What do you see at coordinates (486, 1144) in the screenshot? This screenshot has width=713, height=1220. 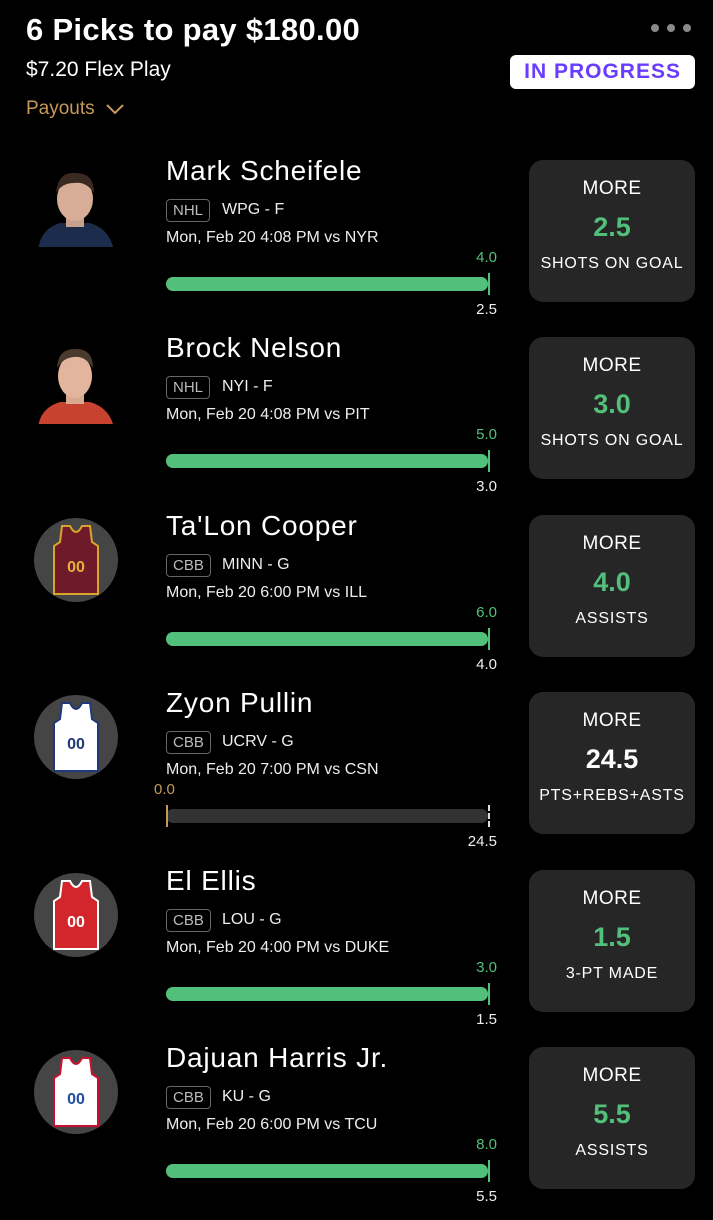 I see `current-value: 8.0` at bounding box center [486, 1144].